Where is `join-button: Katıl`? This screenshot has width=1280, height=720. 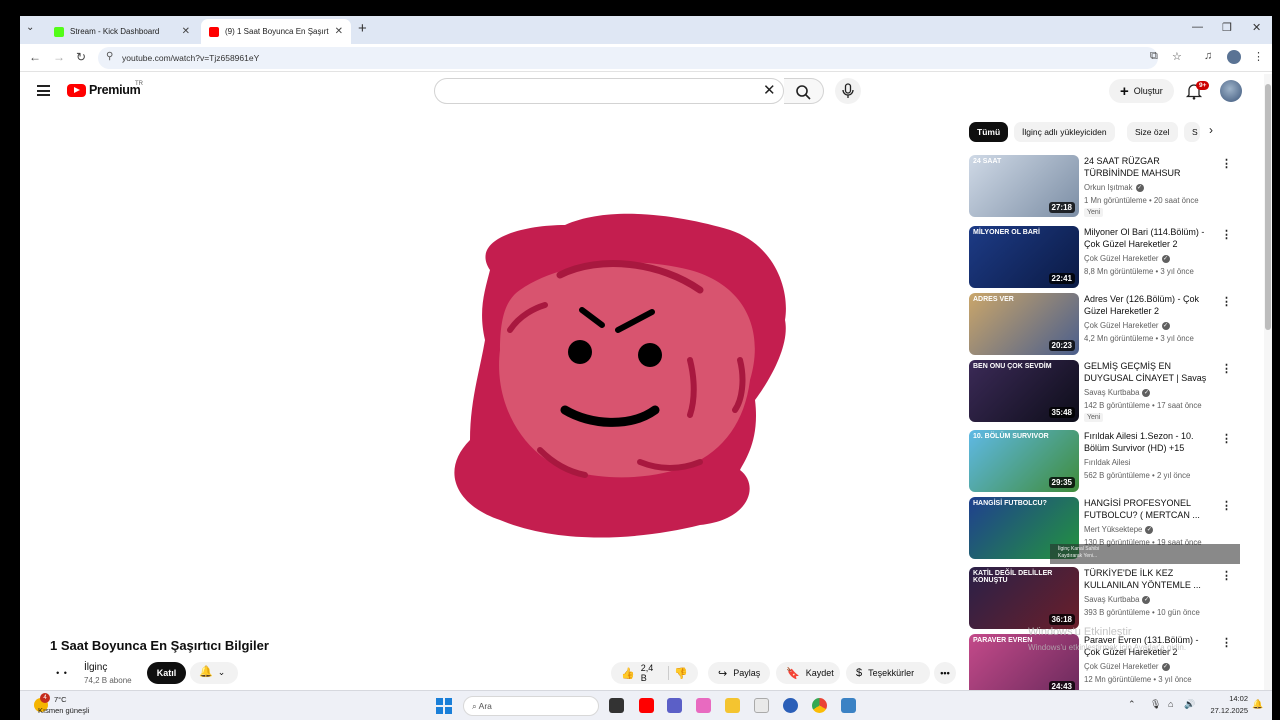
join-button: Katıl is located at coordinates (166, 673).